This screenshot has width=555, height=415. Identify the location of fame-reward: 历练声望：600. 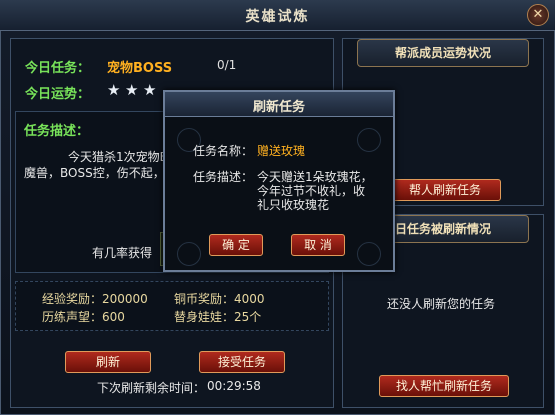
(83, 317).